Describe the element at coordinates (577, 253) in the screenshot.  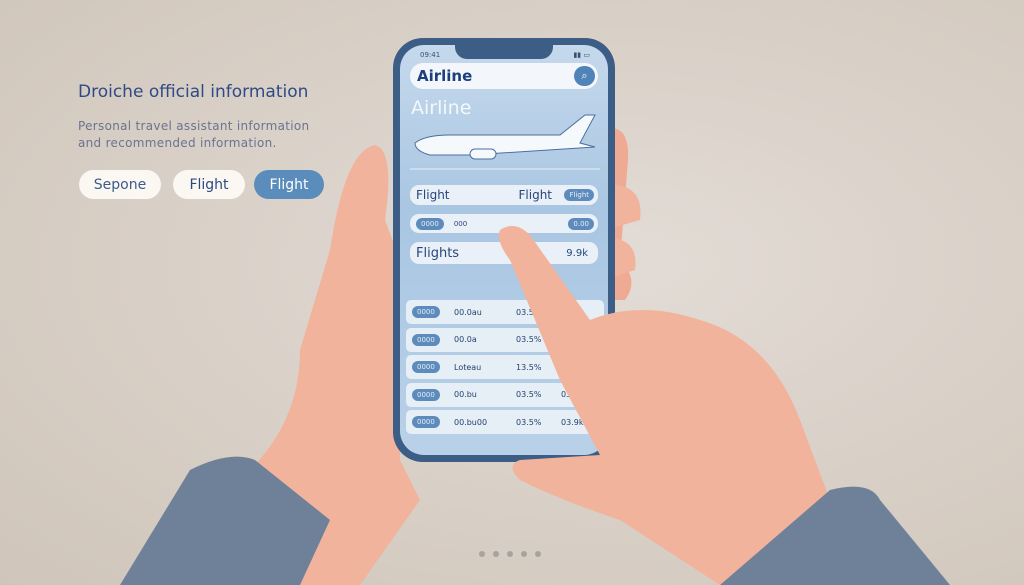
I see `row-value: 9.9k` at that location.